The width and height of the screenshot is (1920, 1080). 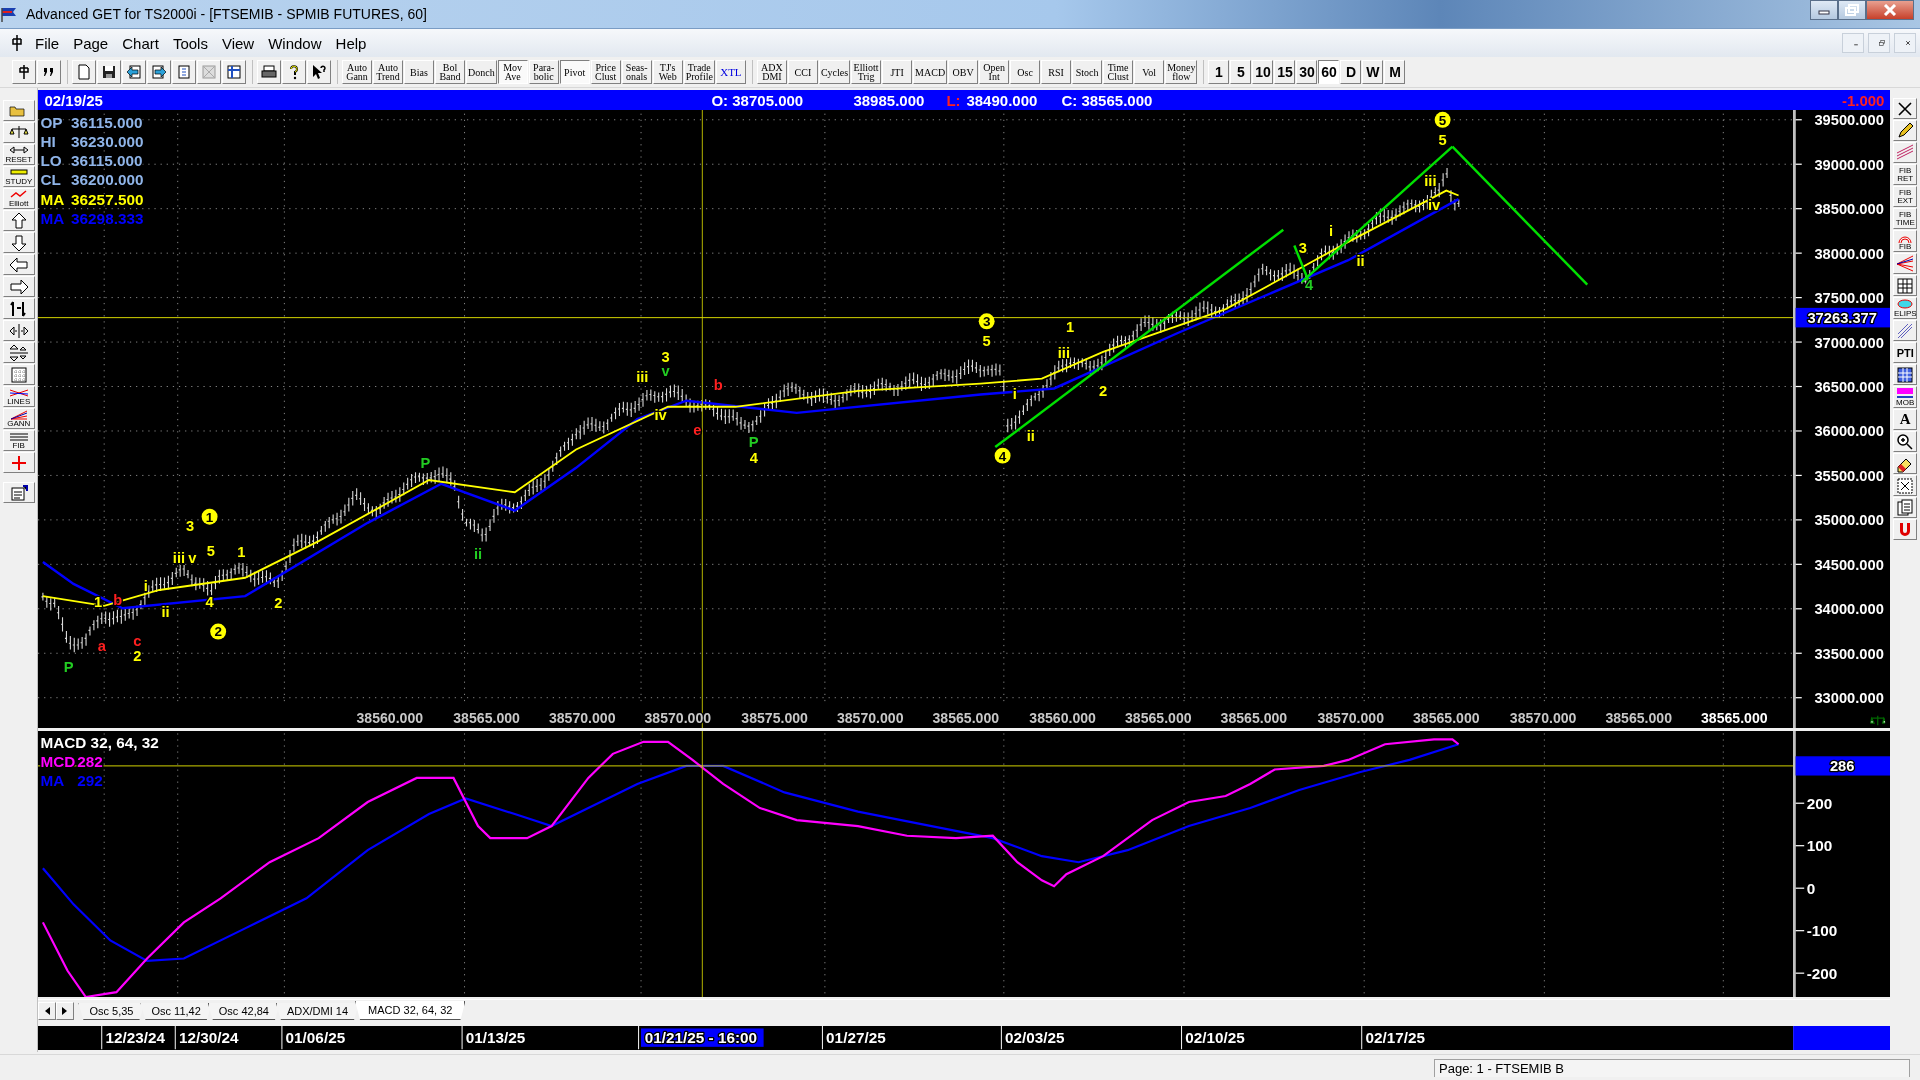 What do you see at coordinates (410, 1010) in the screenshot?
I see `indicator-tab: MACD 32, 64, 32` at bounding box center [410, 1010].